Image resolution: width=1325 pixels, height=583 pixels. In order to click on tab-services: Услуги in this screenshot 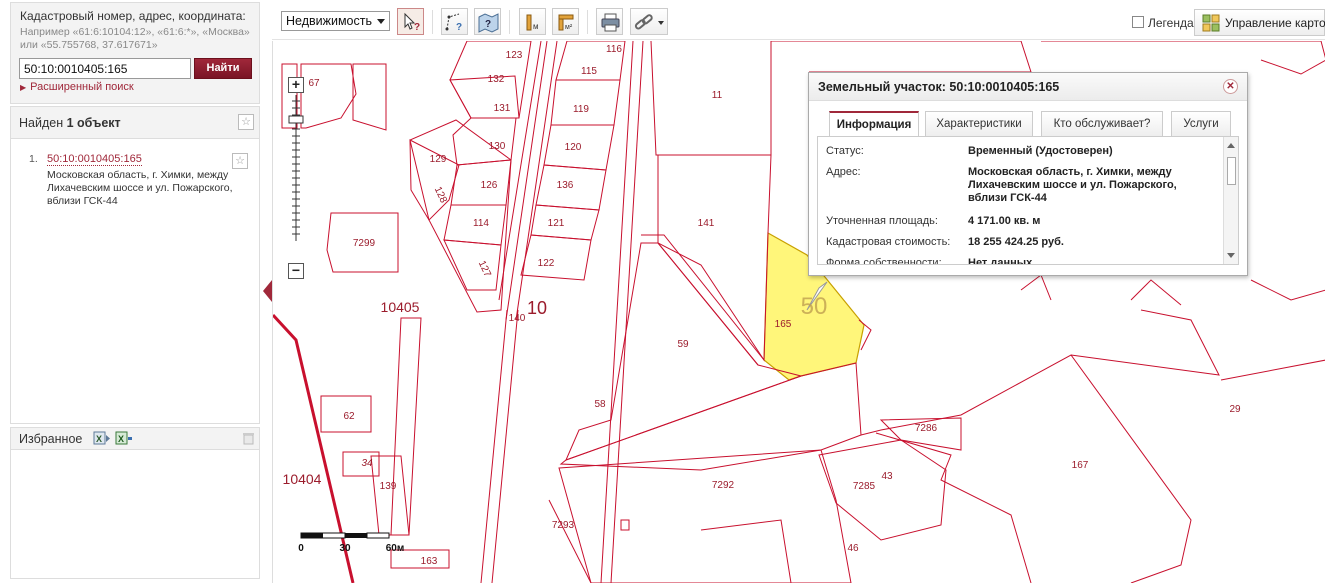, I will do `click(1201, 123)`.